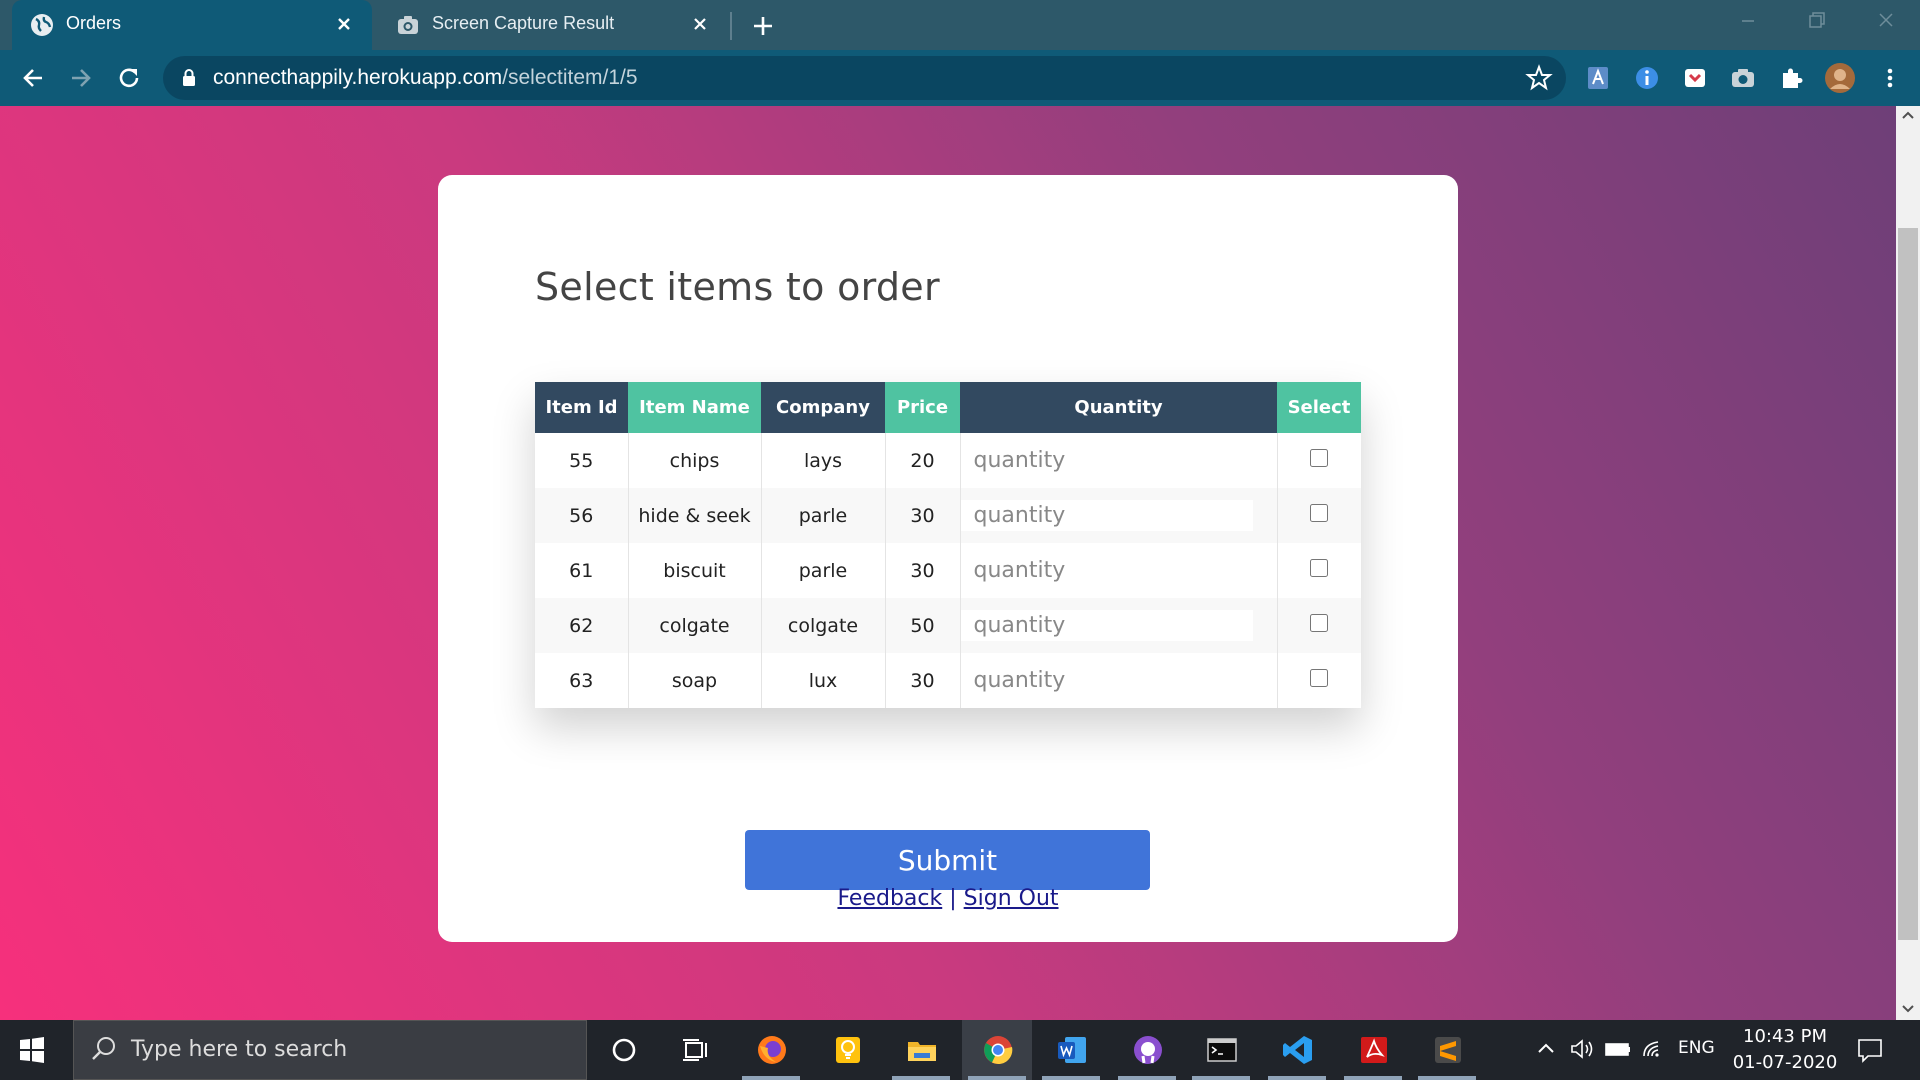  Describe the element at coordinates (1647, 78) in the screenshot. I see `info-extension-icon` at that location.